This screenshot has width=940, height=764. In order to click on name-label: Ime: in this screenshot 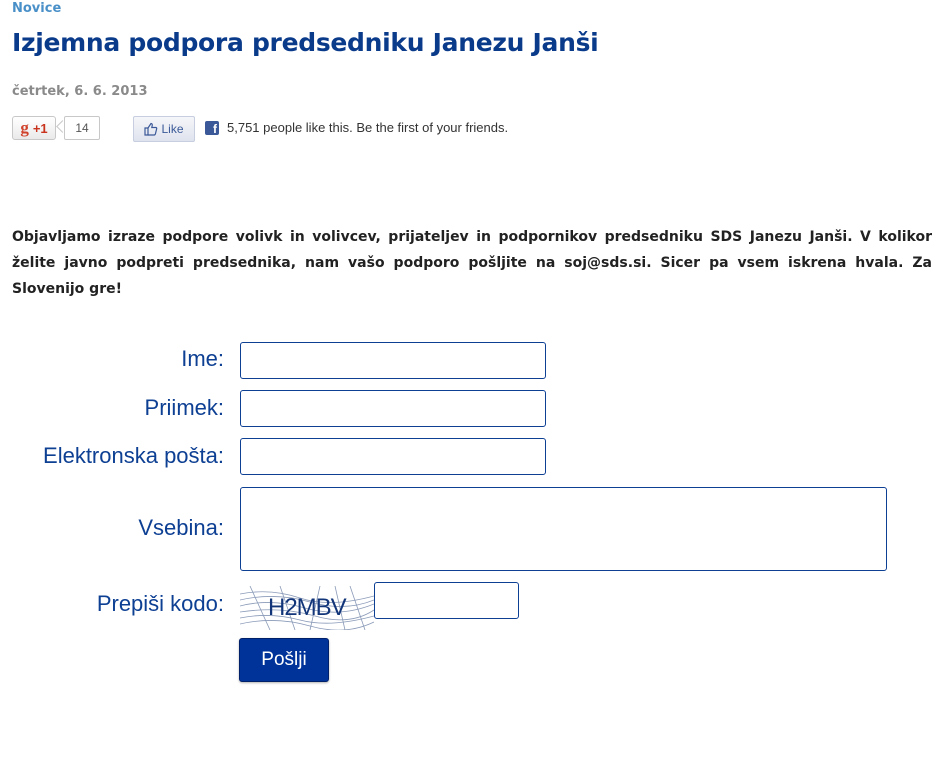, I will do `click(202, 358)`.